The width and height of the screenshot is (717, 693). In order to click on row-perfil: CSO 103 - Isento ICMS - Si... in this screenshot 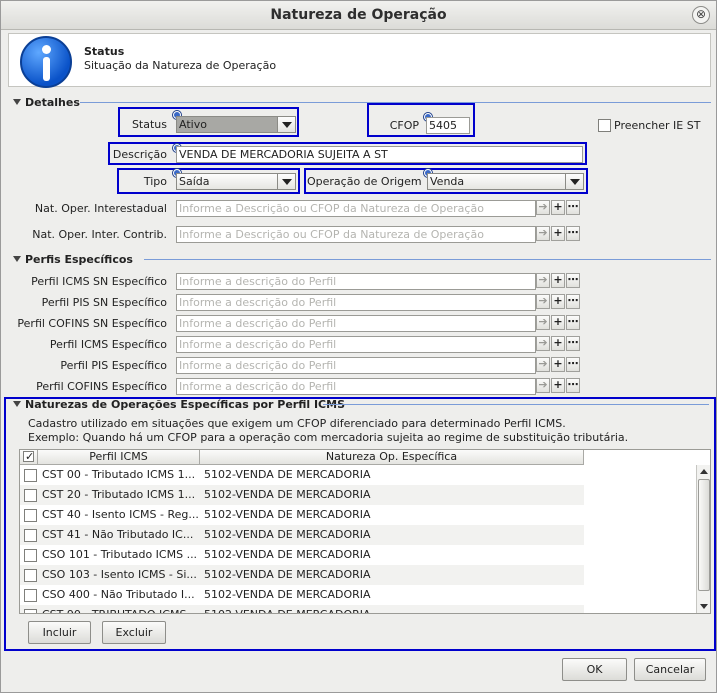, I will do `click(119, 574)`.